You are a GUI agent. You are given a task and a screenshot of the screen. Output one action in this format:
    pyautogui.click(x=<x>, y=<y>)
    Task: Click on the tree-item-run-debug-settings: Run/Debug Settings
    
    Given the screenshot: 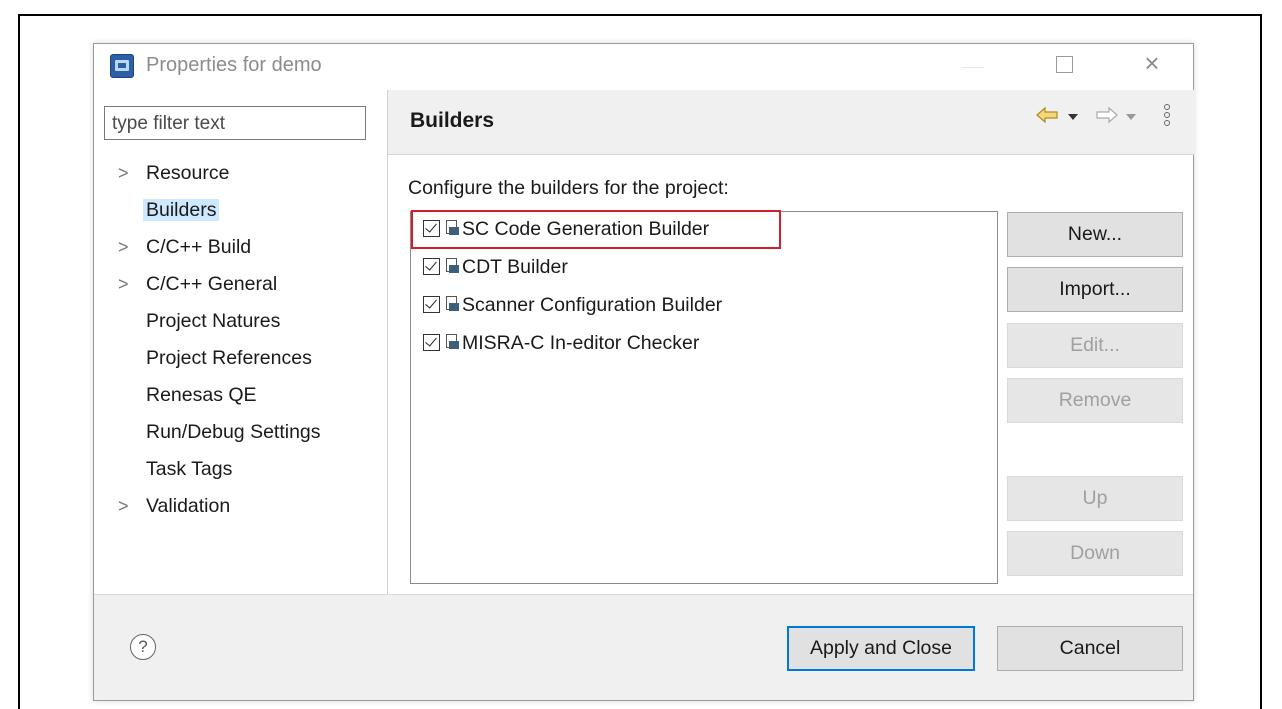 What is the action you would take?
    pyautogui.click(x=244, y=435)
    